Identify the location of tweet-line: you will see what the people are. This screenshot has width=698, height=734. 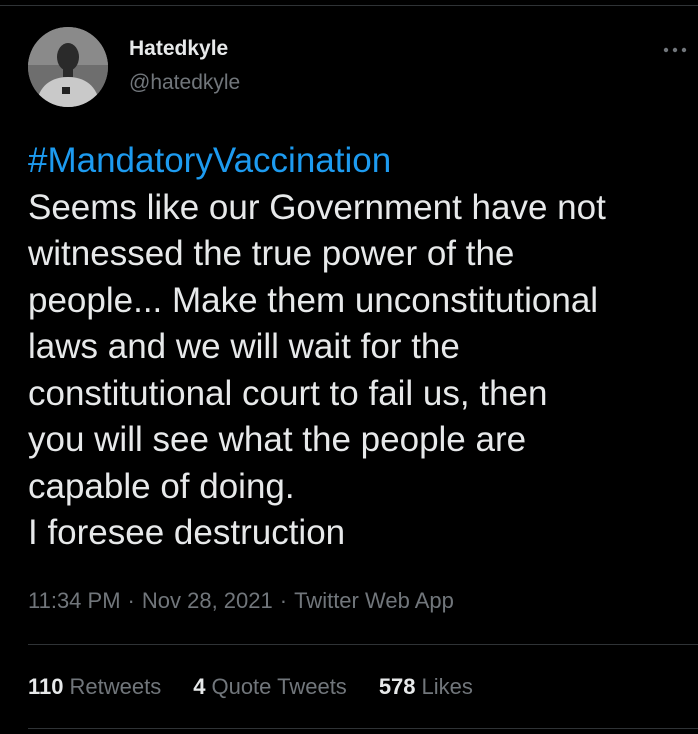
(277, 439).